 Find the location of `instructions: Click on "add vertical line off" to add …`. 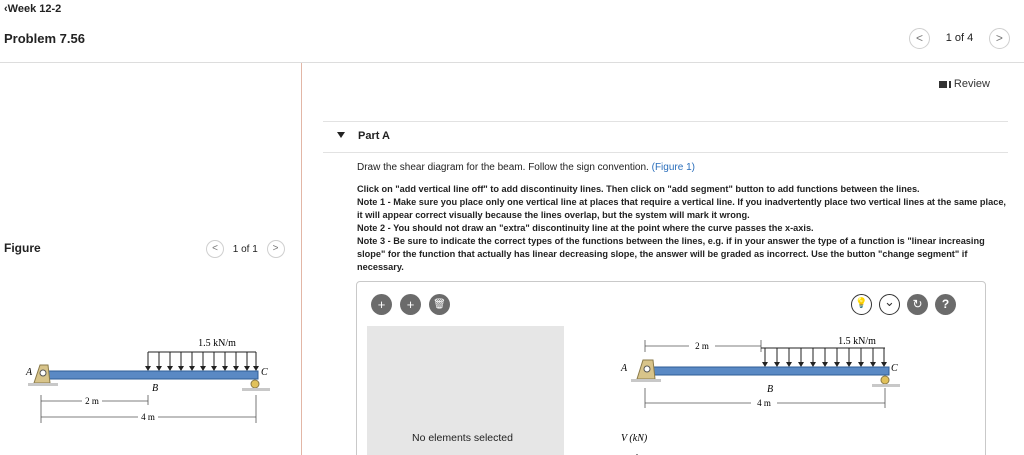

instructions: Click on "add vertical line off" to add … is located at coordinates (684, 228).